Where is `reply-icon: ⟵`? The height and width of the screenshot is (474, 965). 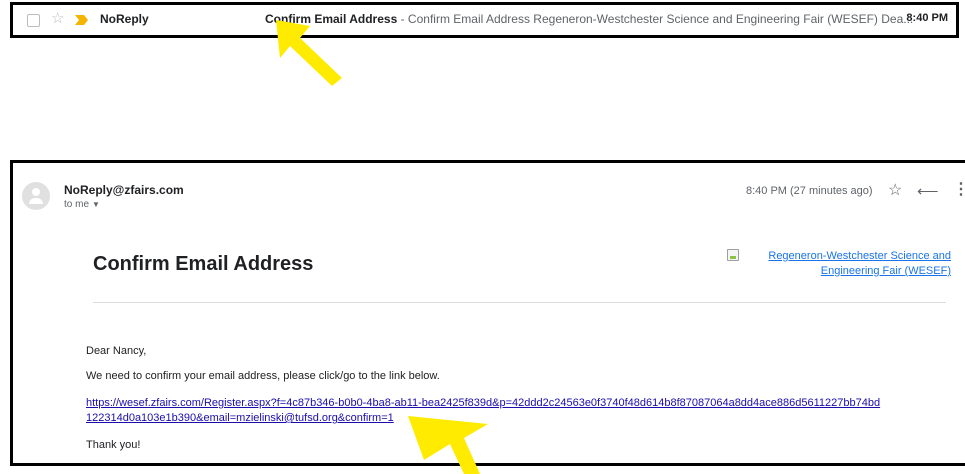
reply-icon: ⟵ is located at coordinates (928, 191).